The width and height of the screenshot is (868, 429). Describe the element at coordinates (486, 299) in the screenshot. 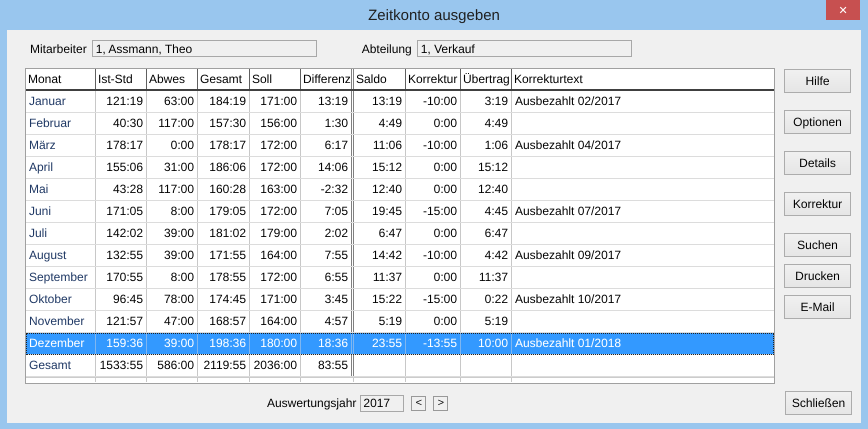

I see `table-cell: 0:22` at that location.